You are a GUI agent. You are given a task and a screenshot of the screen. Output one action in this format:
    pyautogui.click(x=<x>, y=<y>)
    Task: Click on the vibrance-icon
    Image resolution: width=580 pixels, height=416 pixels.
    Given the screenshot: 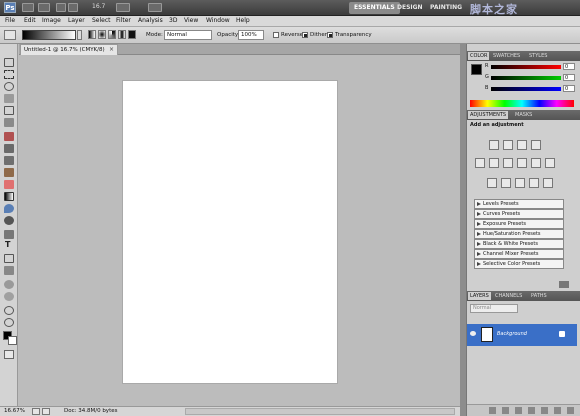 What is the action you would take?
    pyautogui.click(x=480, y=163)
    